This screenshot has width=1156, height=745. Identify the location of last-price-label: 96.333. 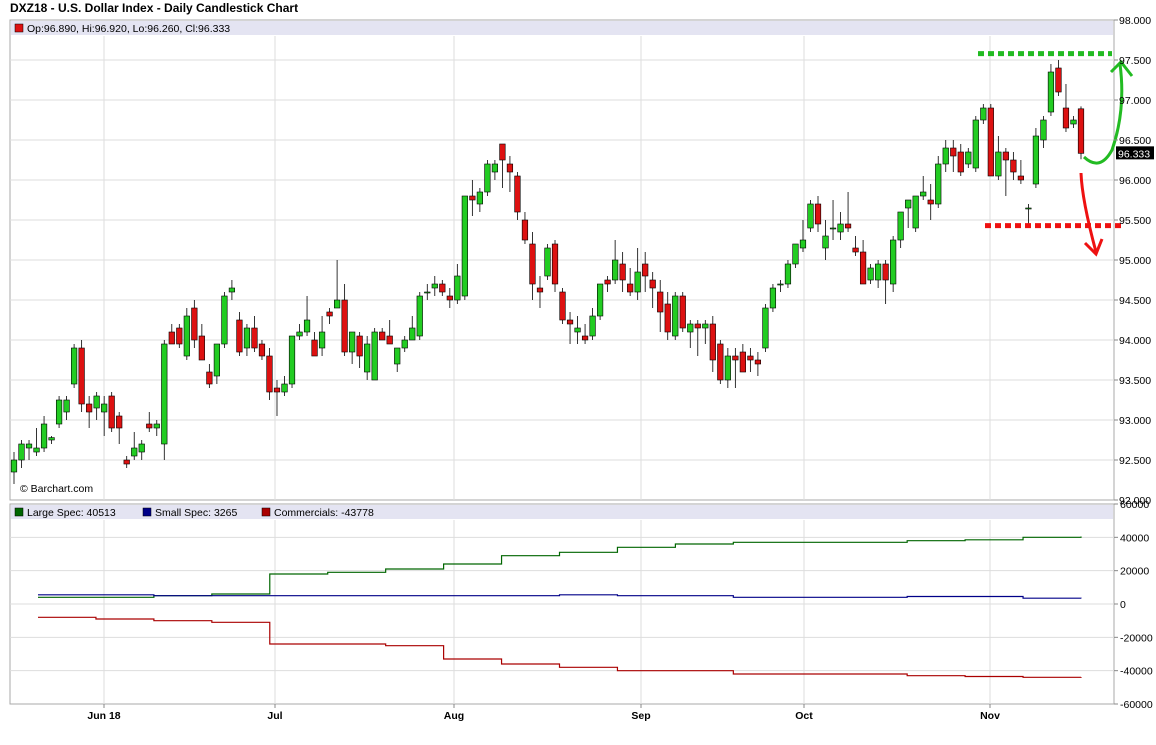
(1134, 154).